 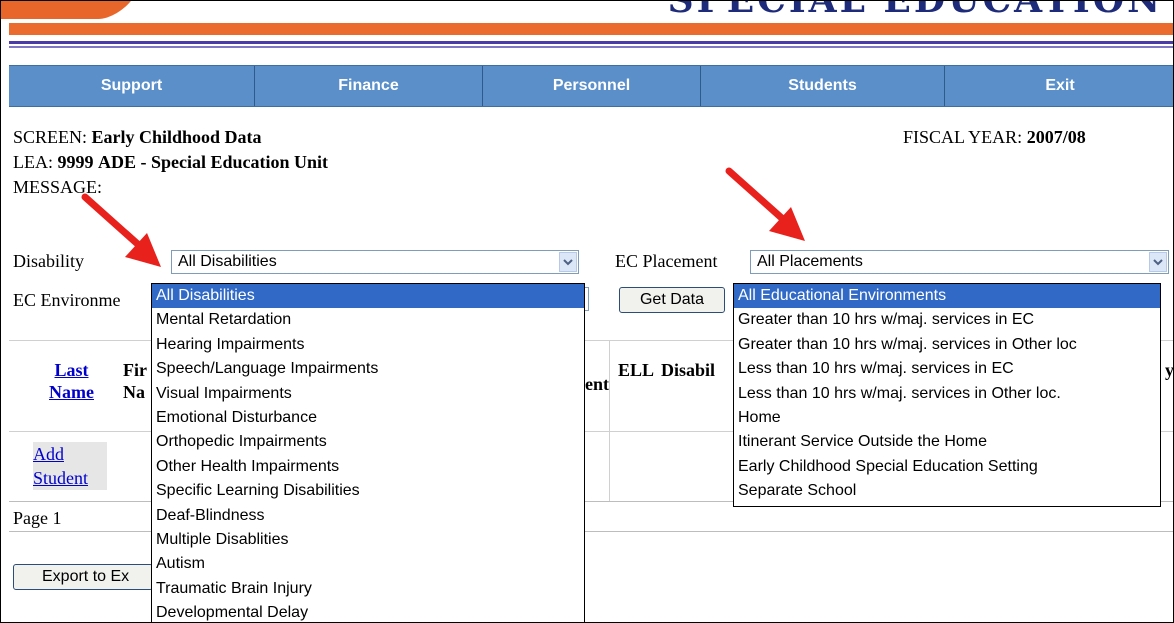 I want to click on dropdown-option: Mental Retardation, so click(x=368, y=320).